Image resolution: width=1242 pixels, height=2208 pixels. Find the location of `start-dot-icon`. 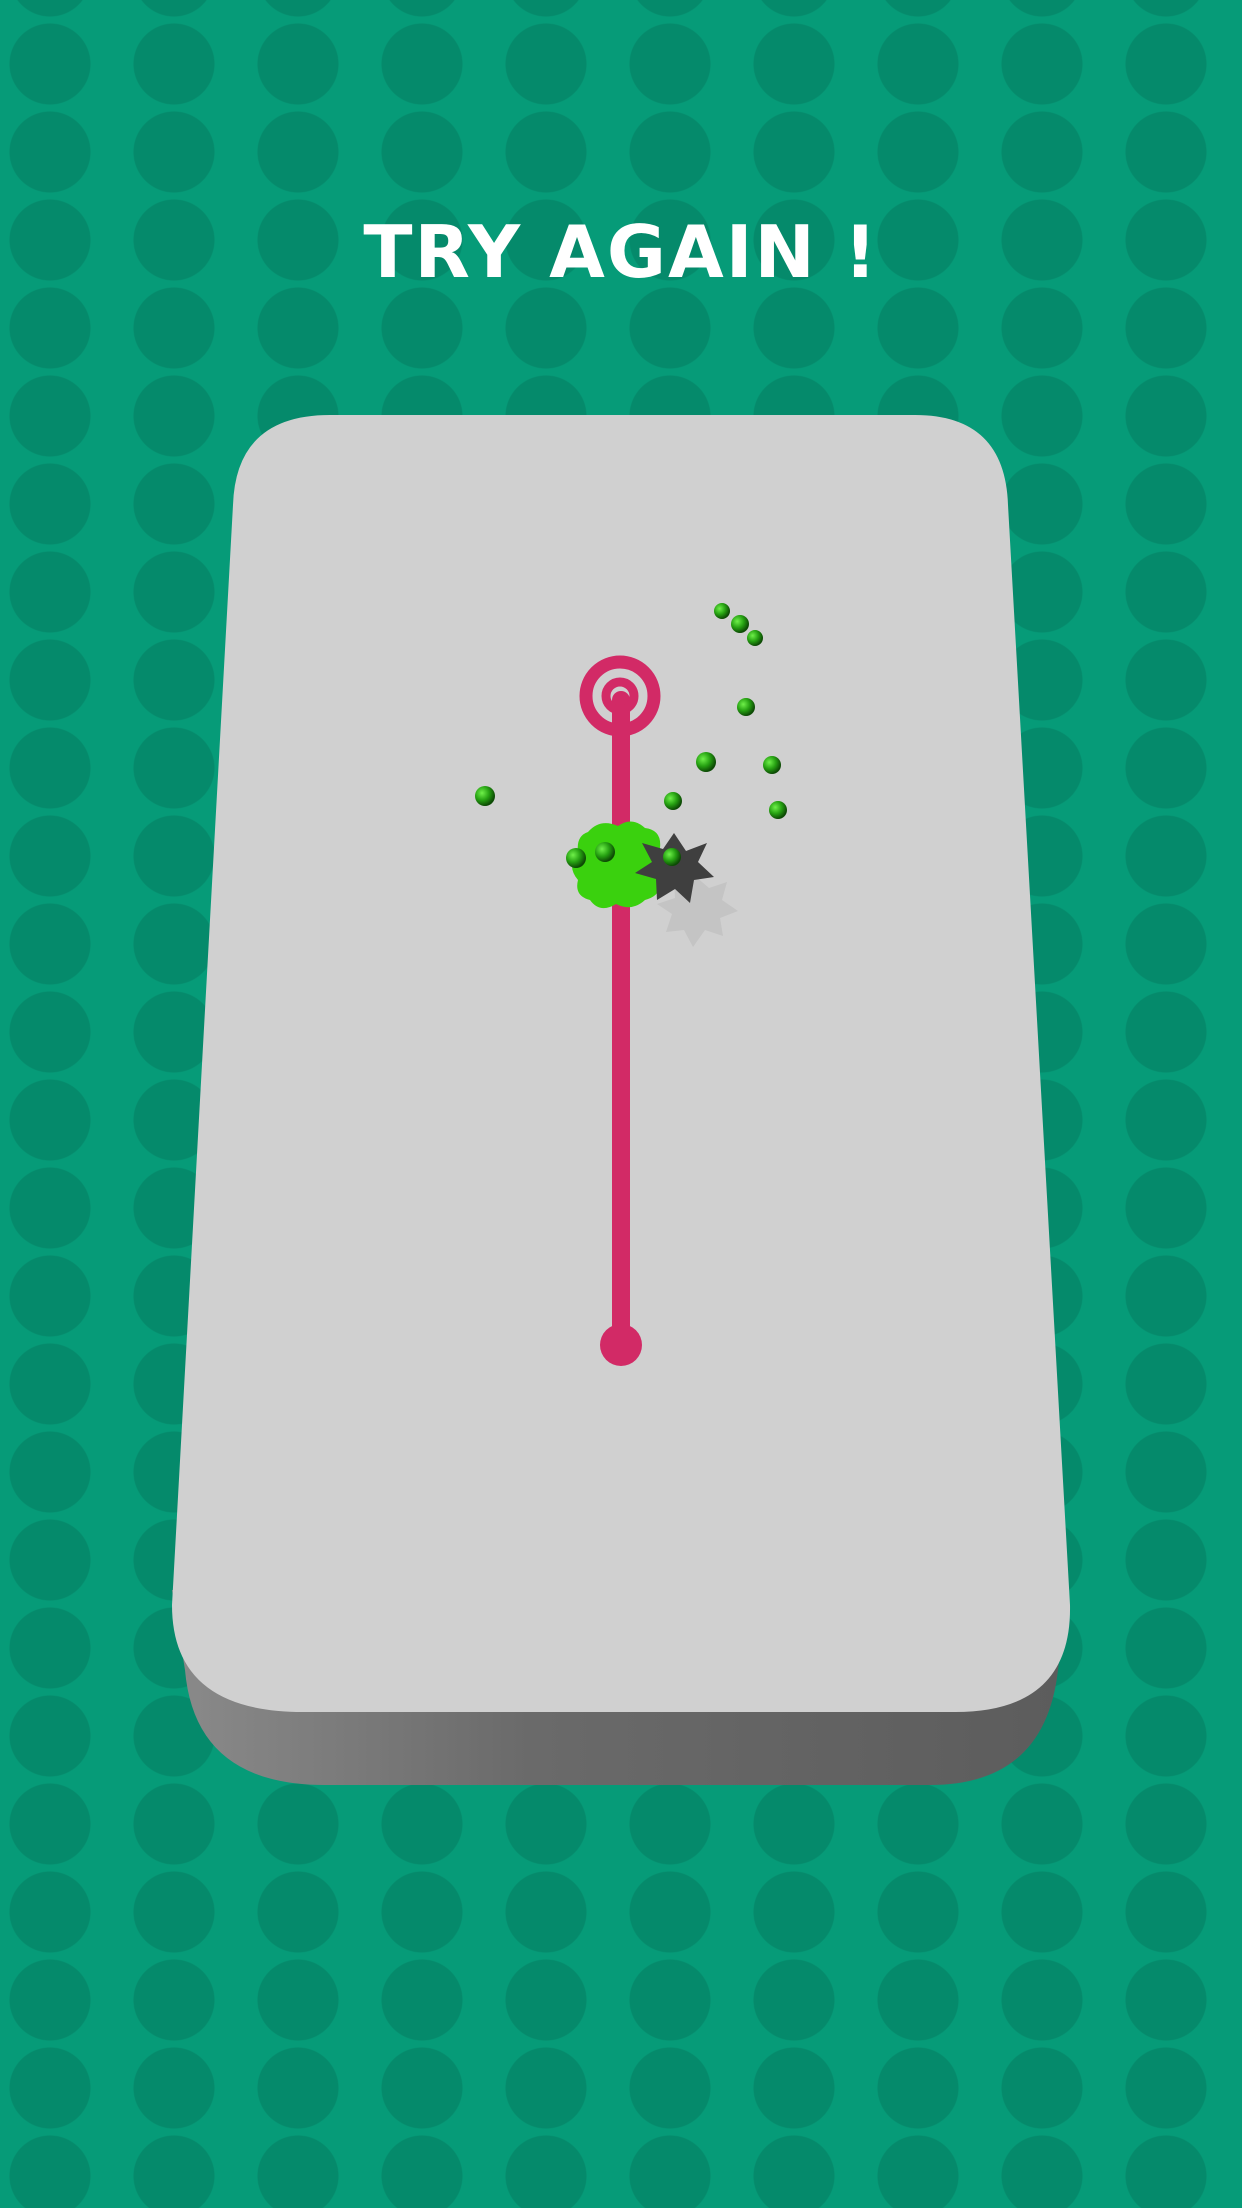

start-dot-icon is located at coordinates (621, 1345).